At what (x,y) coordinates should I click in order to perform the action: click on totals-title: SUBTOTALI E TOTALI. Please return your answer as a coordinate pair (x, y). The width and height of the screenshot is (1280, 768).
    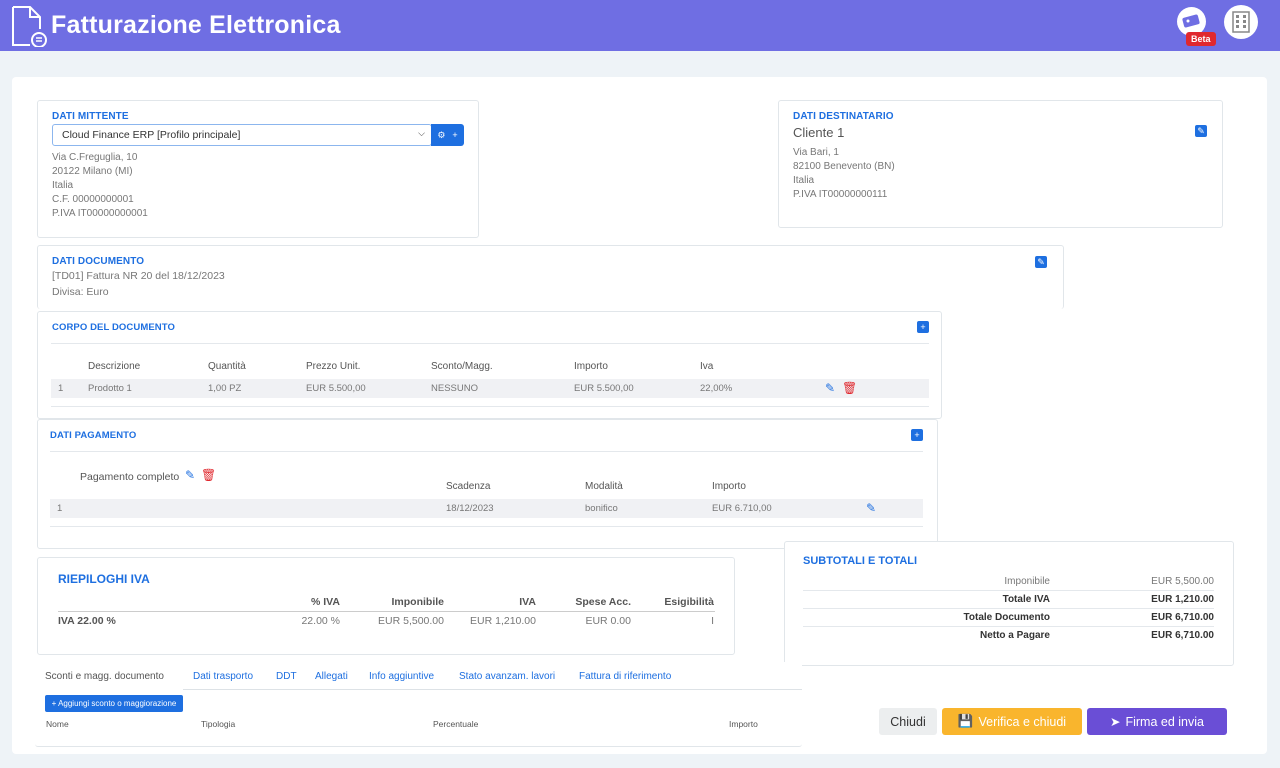
    Looking at the image, I should click on (860, 561).